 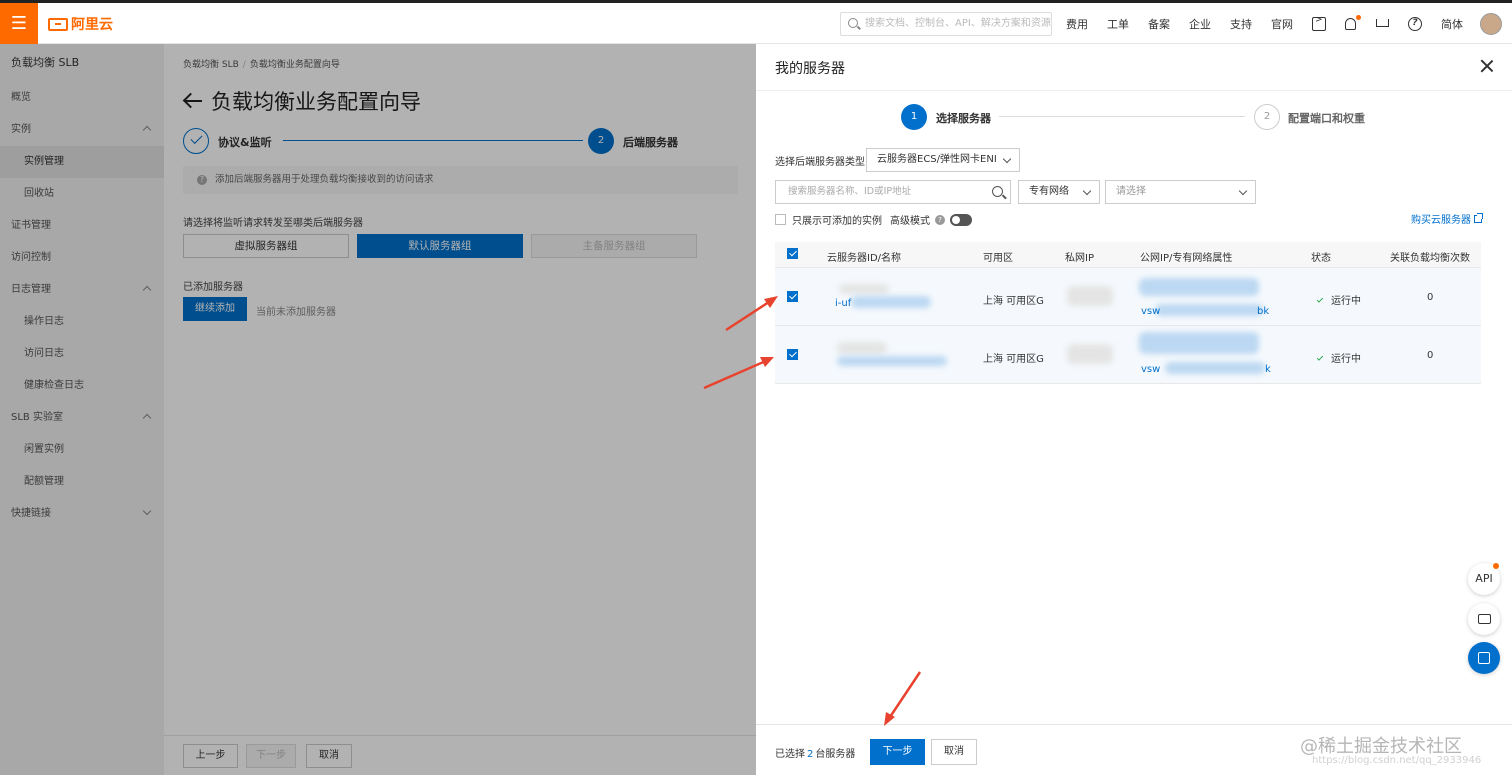 I want to click on col-header-status: 状态, so click(x=1321, y=258).